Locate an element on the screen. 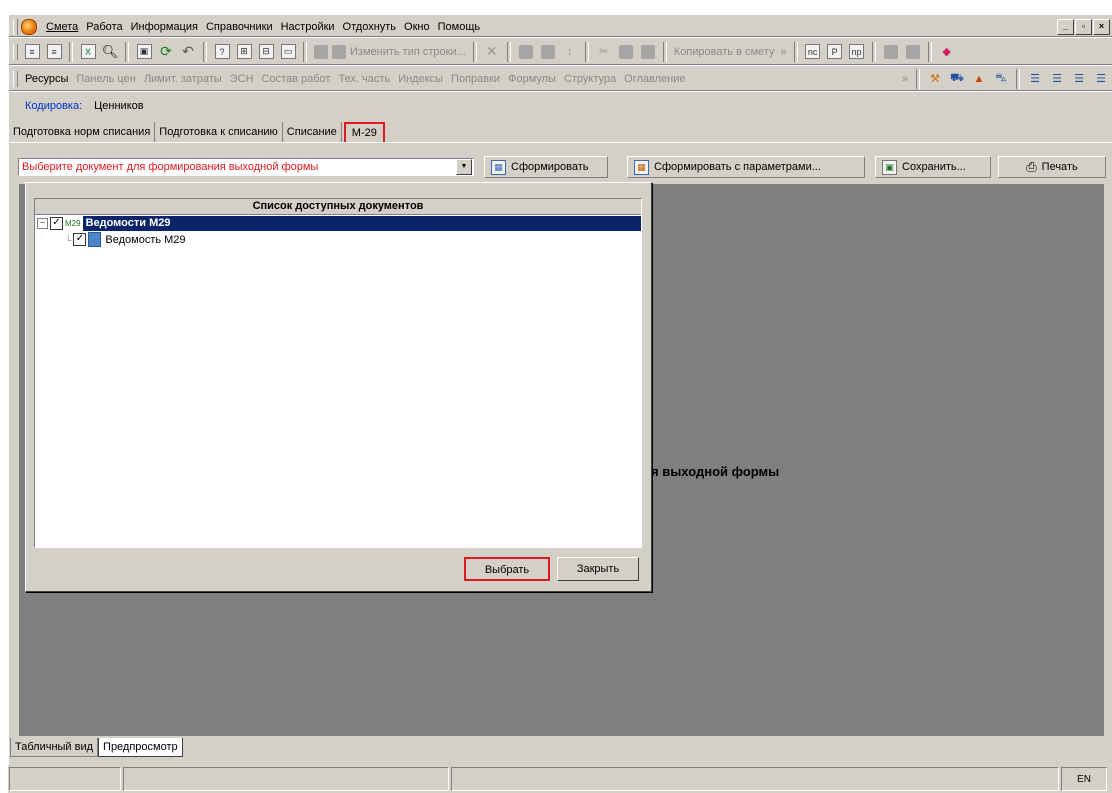  paste-icon is located at coordinates (648, 52).